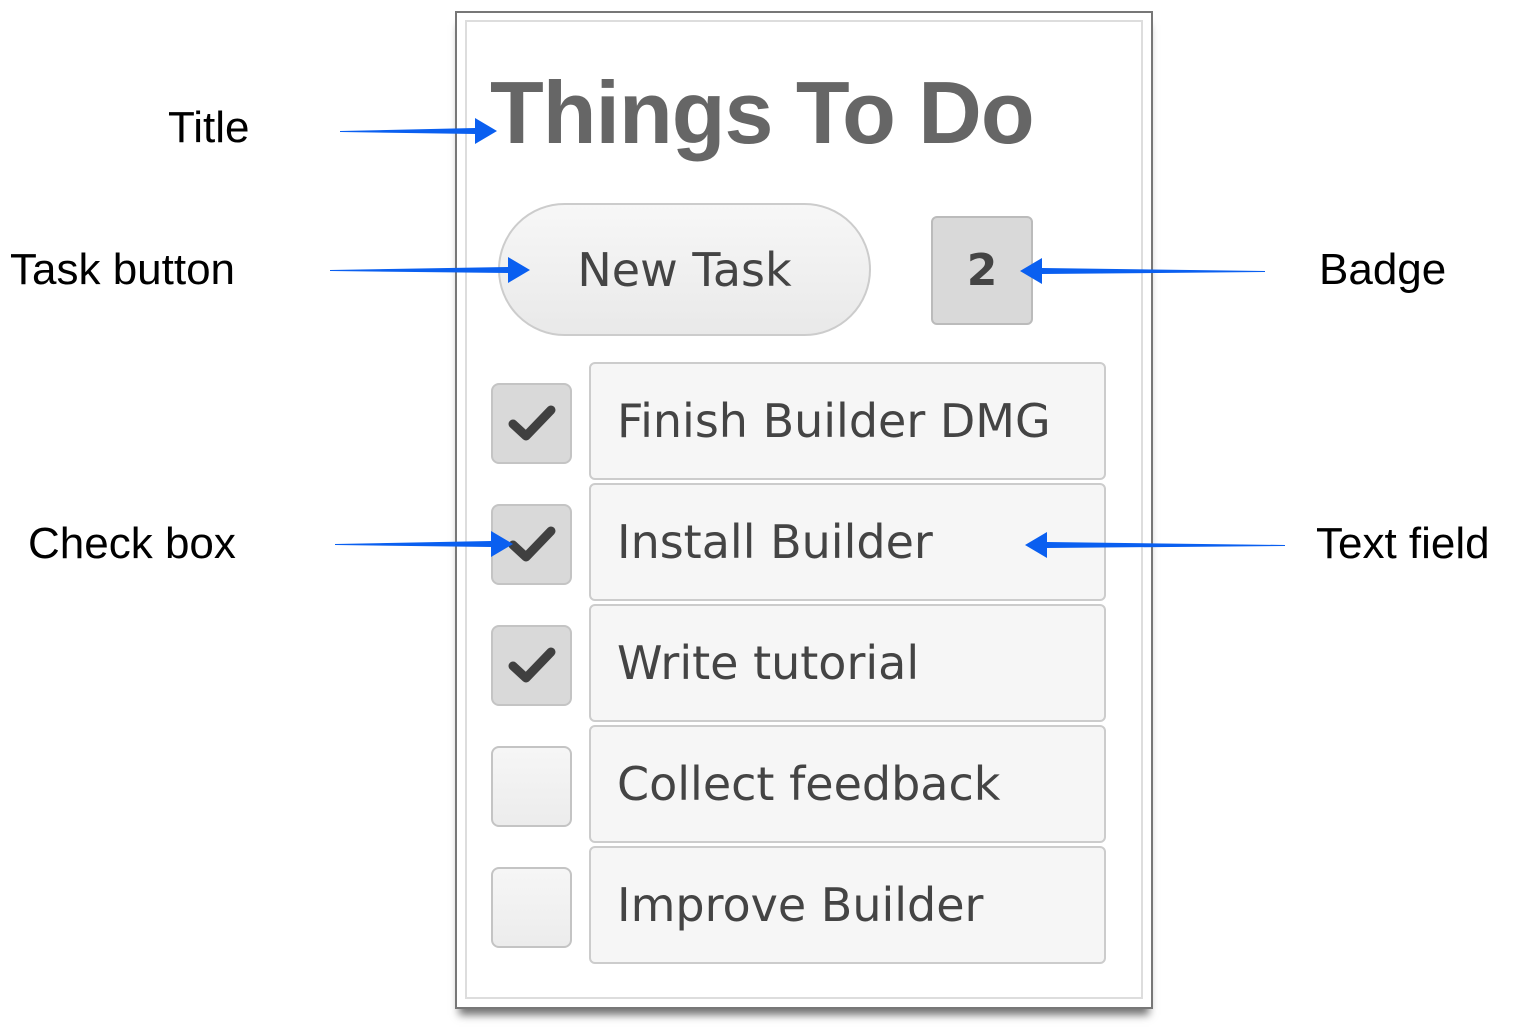 Image resolution: width=1516 pixels, height=1034 pixels. What do you see at coordinates (1155, 545) in the screenshot?
I see `arrow-text-field` at bounding box center [1155, 545].